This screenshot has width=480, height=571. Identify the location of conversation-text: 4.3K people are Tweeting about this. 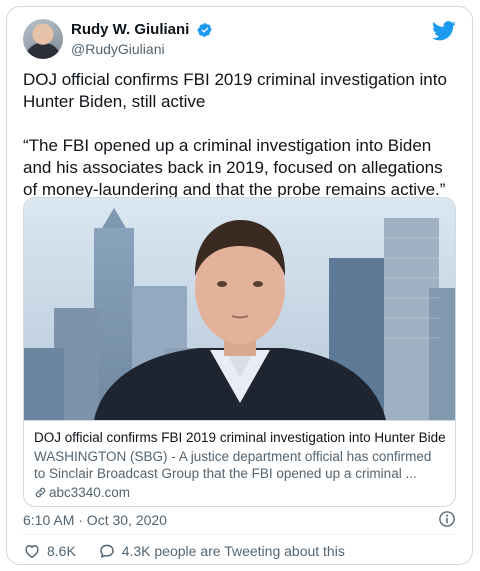
(233, 551).